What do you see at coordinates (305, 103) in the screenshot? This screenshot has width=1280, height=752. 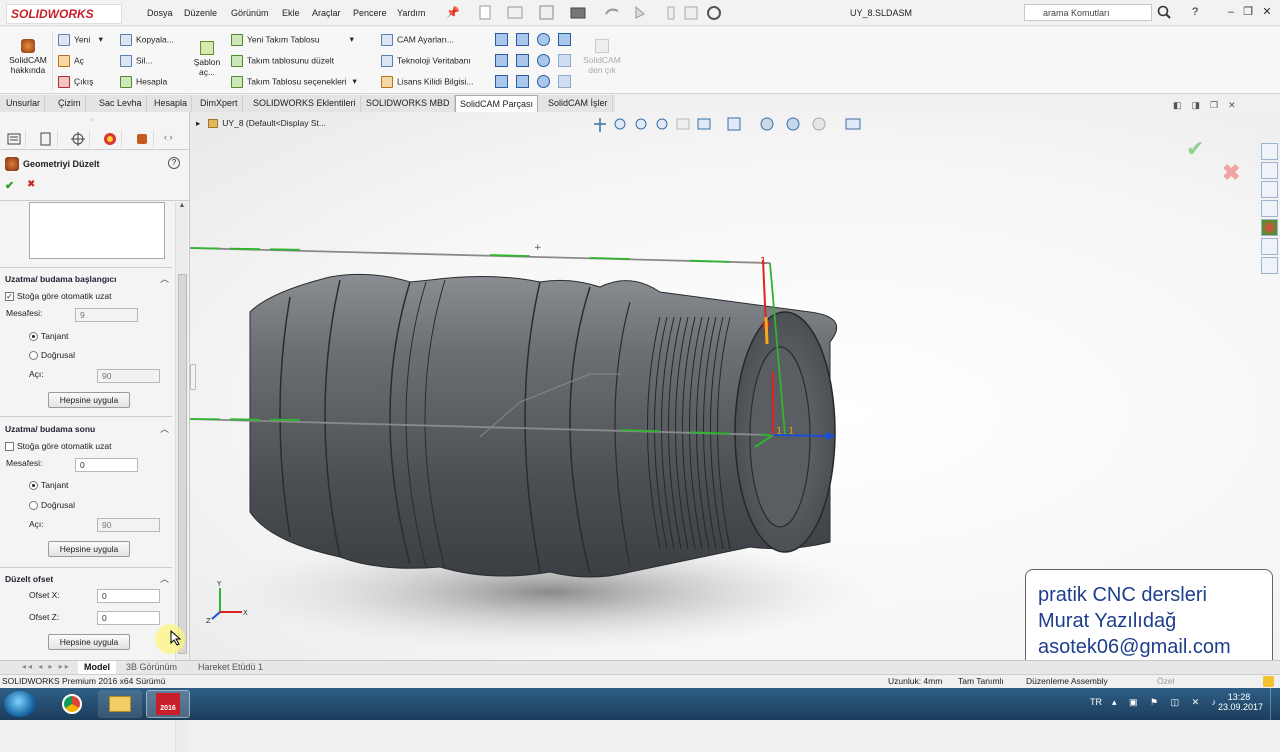 I see `tab-solidworks-addins: SOLIDWORKS Eklentileri` at bounding box center [305, 103].